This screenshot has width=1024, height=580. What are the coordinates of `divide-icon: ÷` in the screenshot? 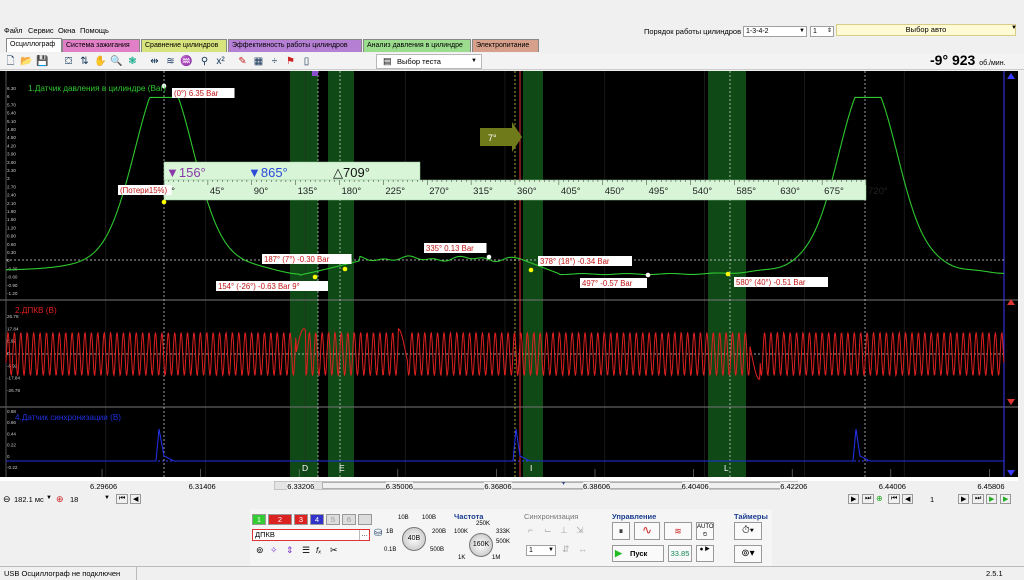 It's located at (274, 61).